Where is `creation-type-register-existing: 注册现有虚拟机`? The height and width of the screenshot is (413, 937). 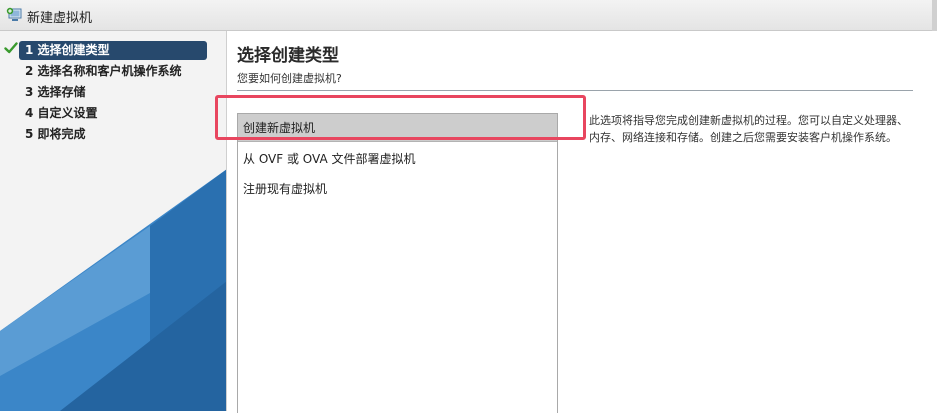 creation-type-register-existing: 注册现有虚拟机 is located at coordinates (397, 189).